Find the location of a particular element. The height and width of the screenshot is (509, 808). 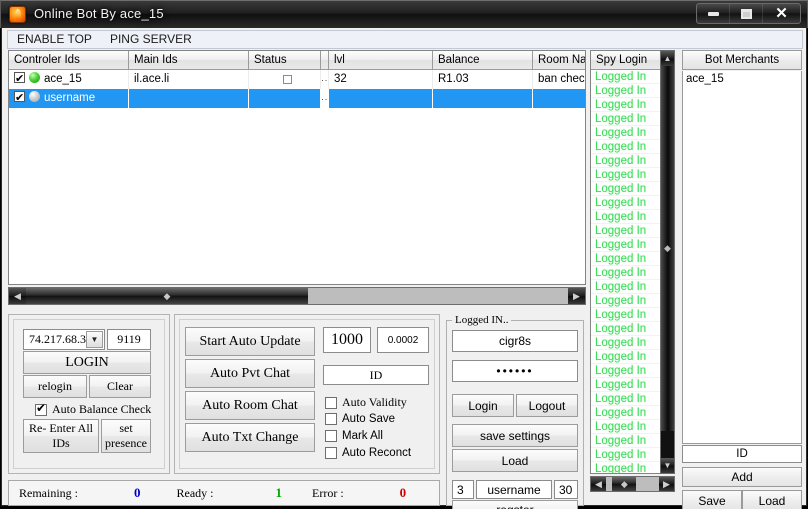

menu-item-enable-top: ENABLE TOP is located at coordinates (54, 39).